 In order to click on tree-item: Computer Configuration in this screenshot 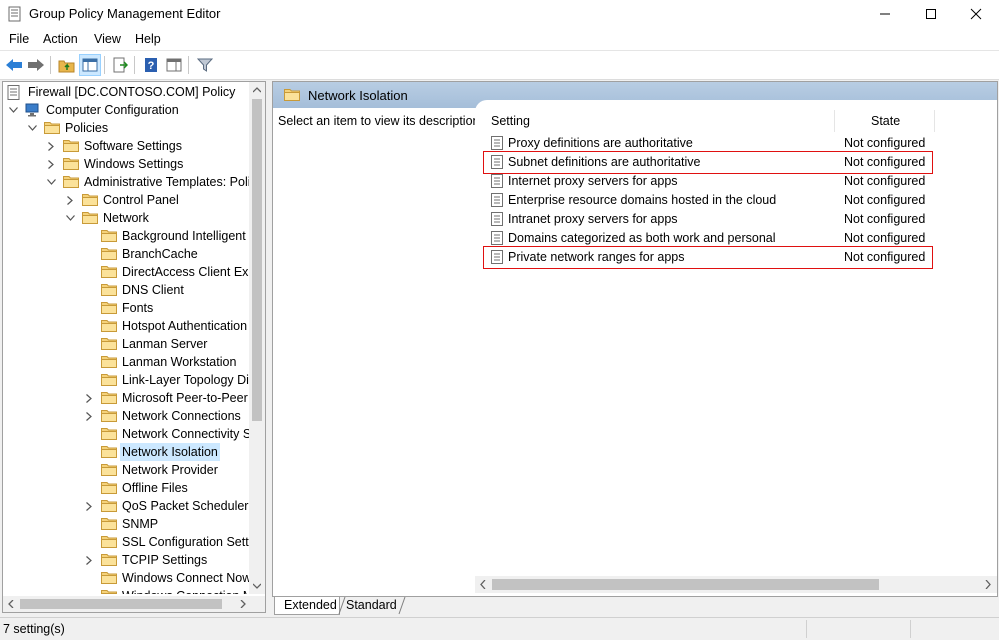, I will do `click(127, 110)`.